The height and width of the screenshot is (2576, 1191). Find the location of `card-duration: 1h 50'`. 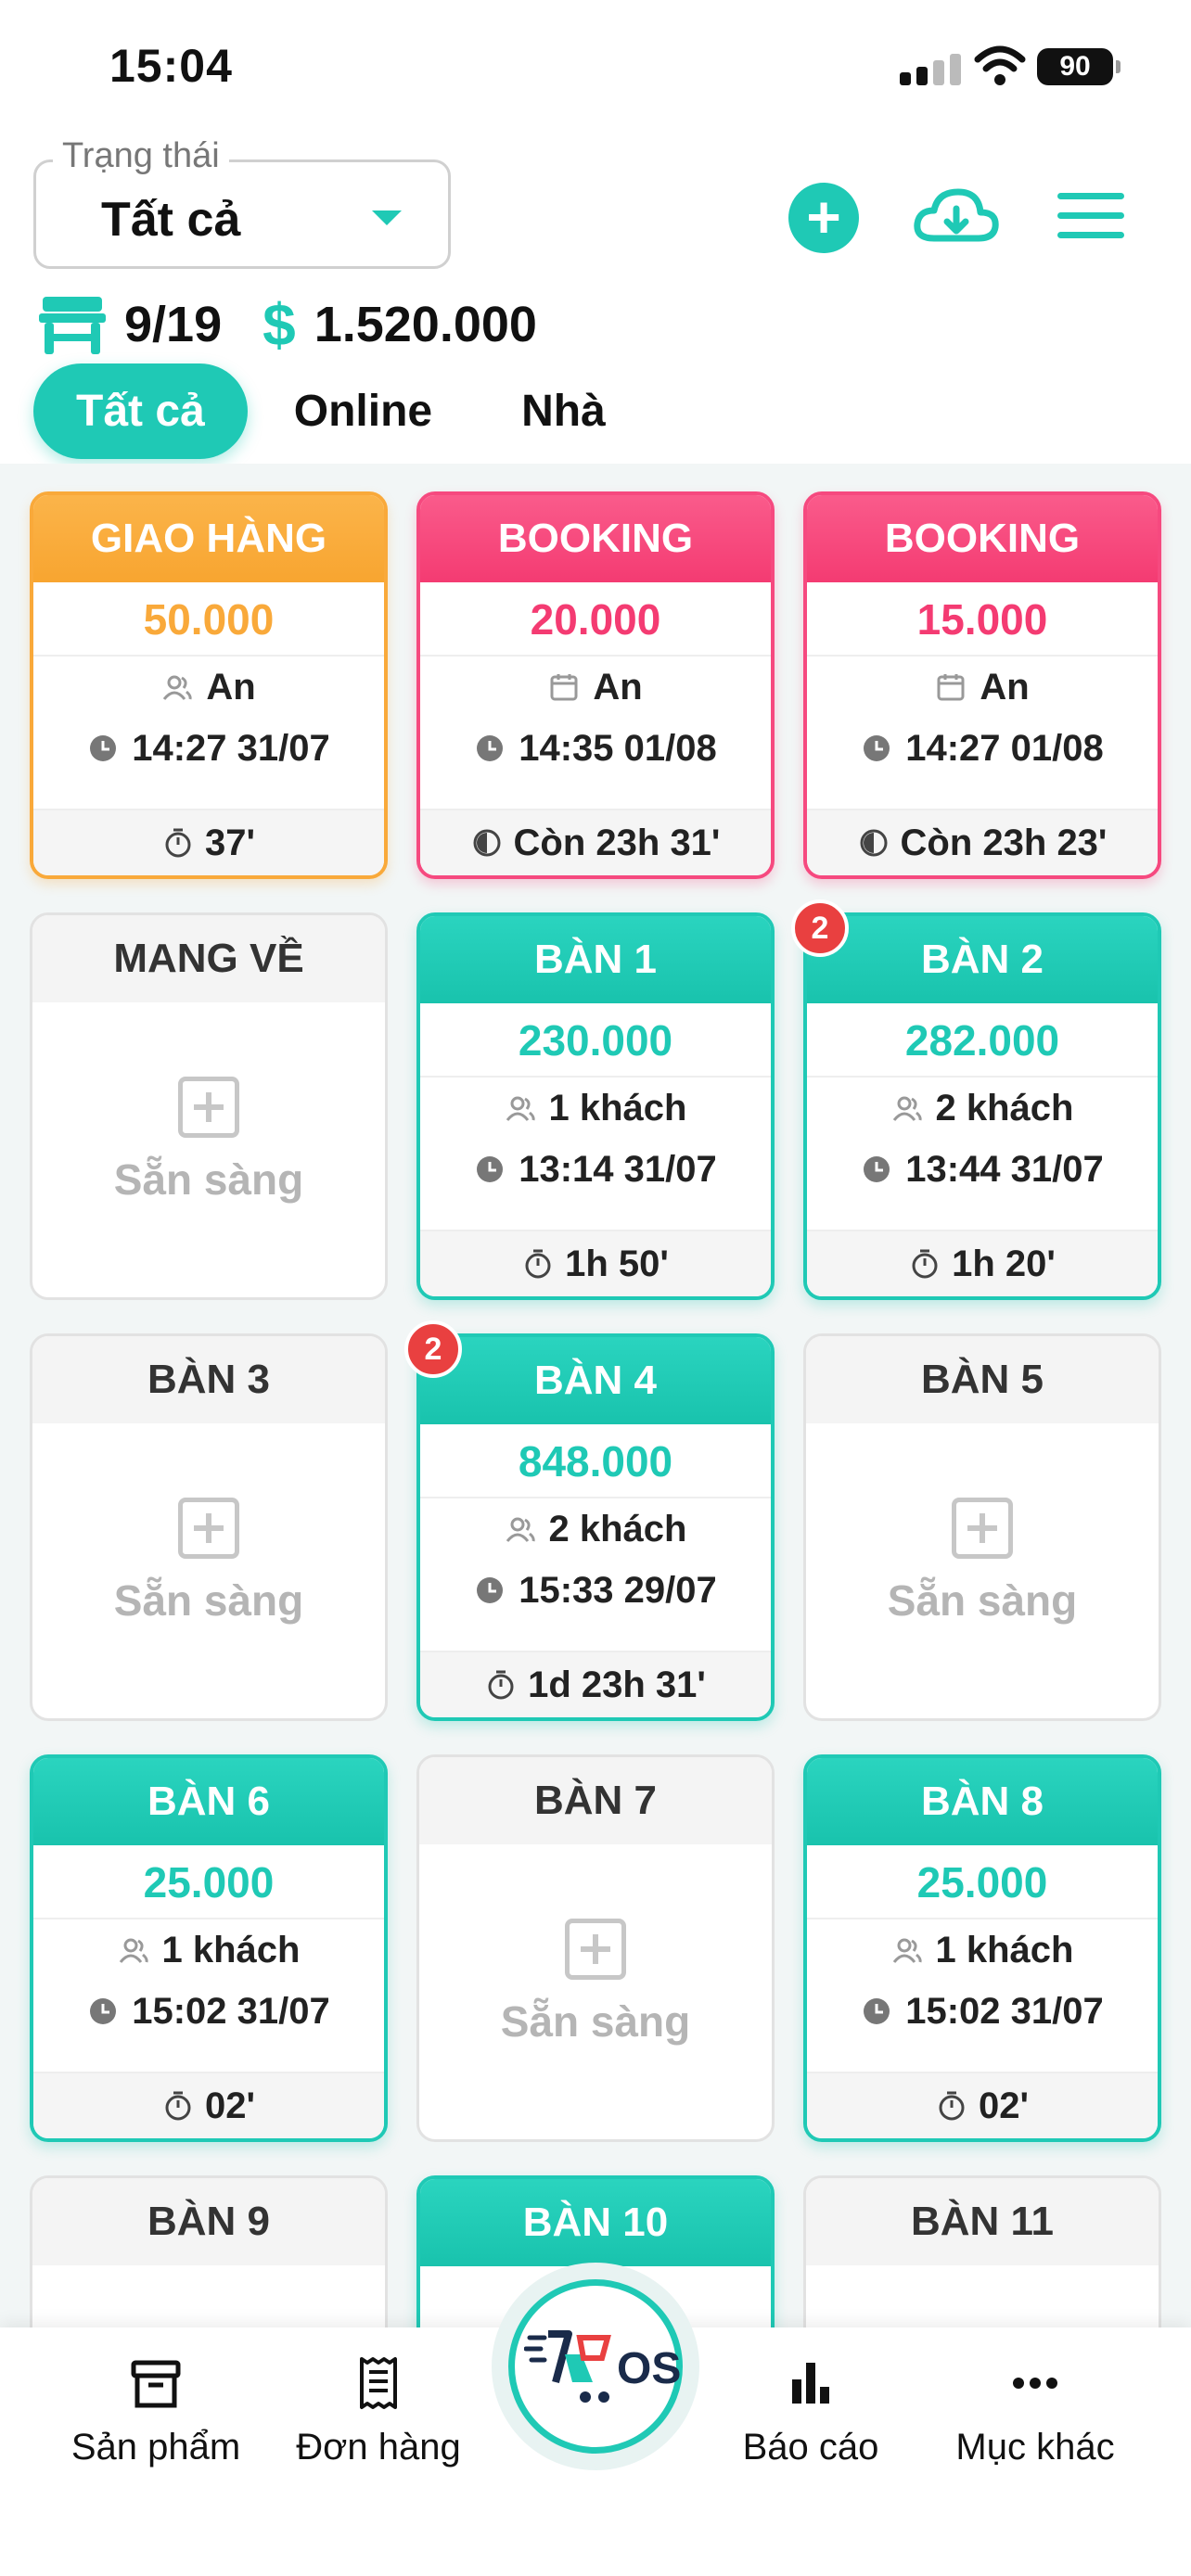

card-duration: 1h 50' is located at coordinates (595, 1263).